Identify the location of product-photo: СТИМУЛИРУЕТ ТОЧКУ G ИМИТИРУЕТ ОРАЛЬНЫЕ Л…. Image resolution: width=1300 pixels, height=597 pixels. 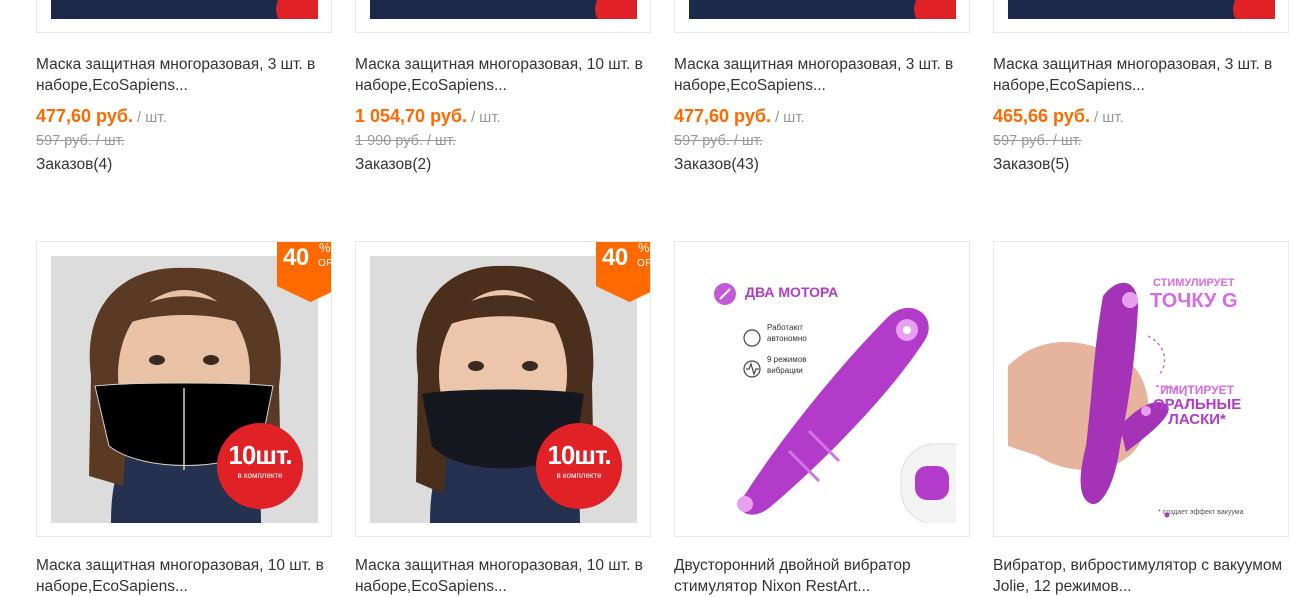
(1141, 389).